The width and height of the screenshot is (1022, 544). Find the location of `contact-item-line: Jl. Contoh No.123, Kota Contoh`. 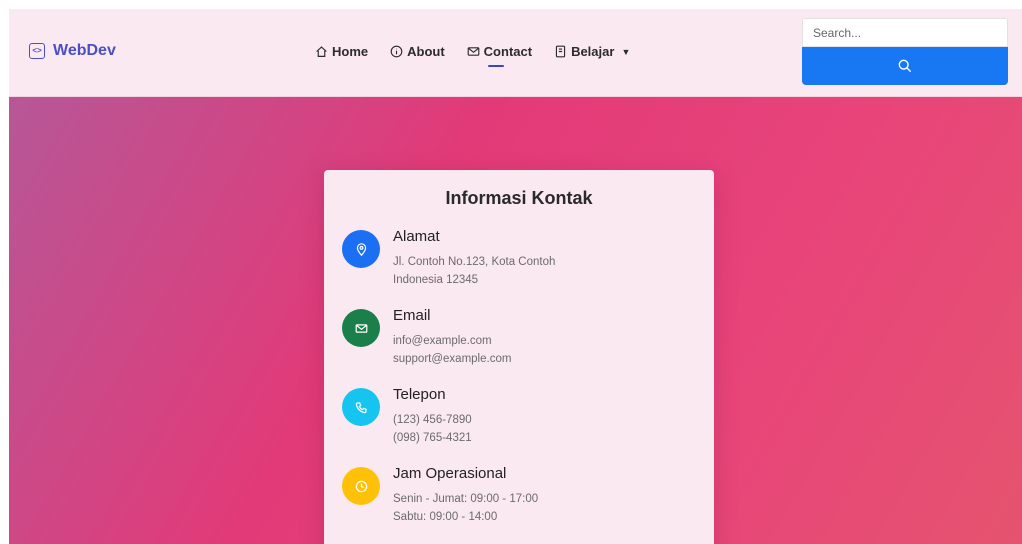

contact-item-line: Jl. Contoh No.123, Kota Contoh is located at coordinates (474, 262).